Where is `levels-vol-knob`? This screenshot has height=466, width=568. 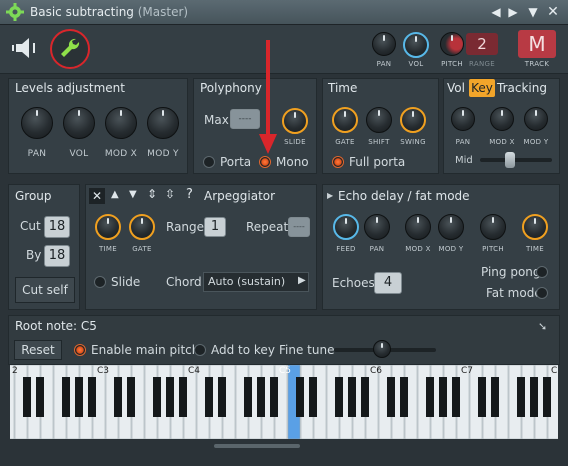
levels-vol-knob is located at coordinates (79, 123).